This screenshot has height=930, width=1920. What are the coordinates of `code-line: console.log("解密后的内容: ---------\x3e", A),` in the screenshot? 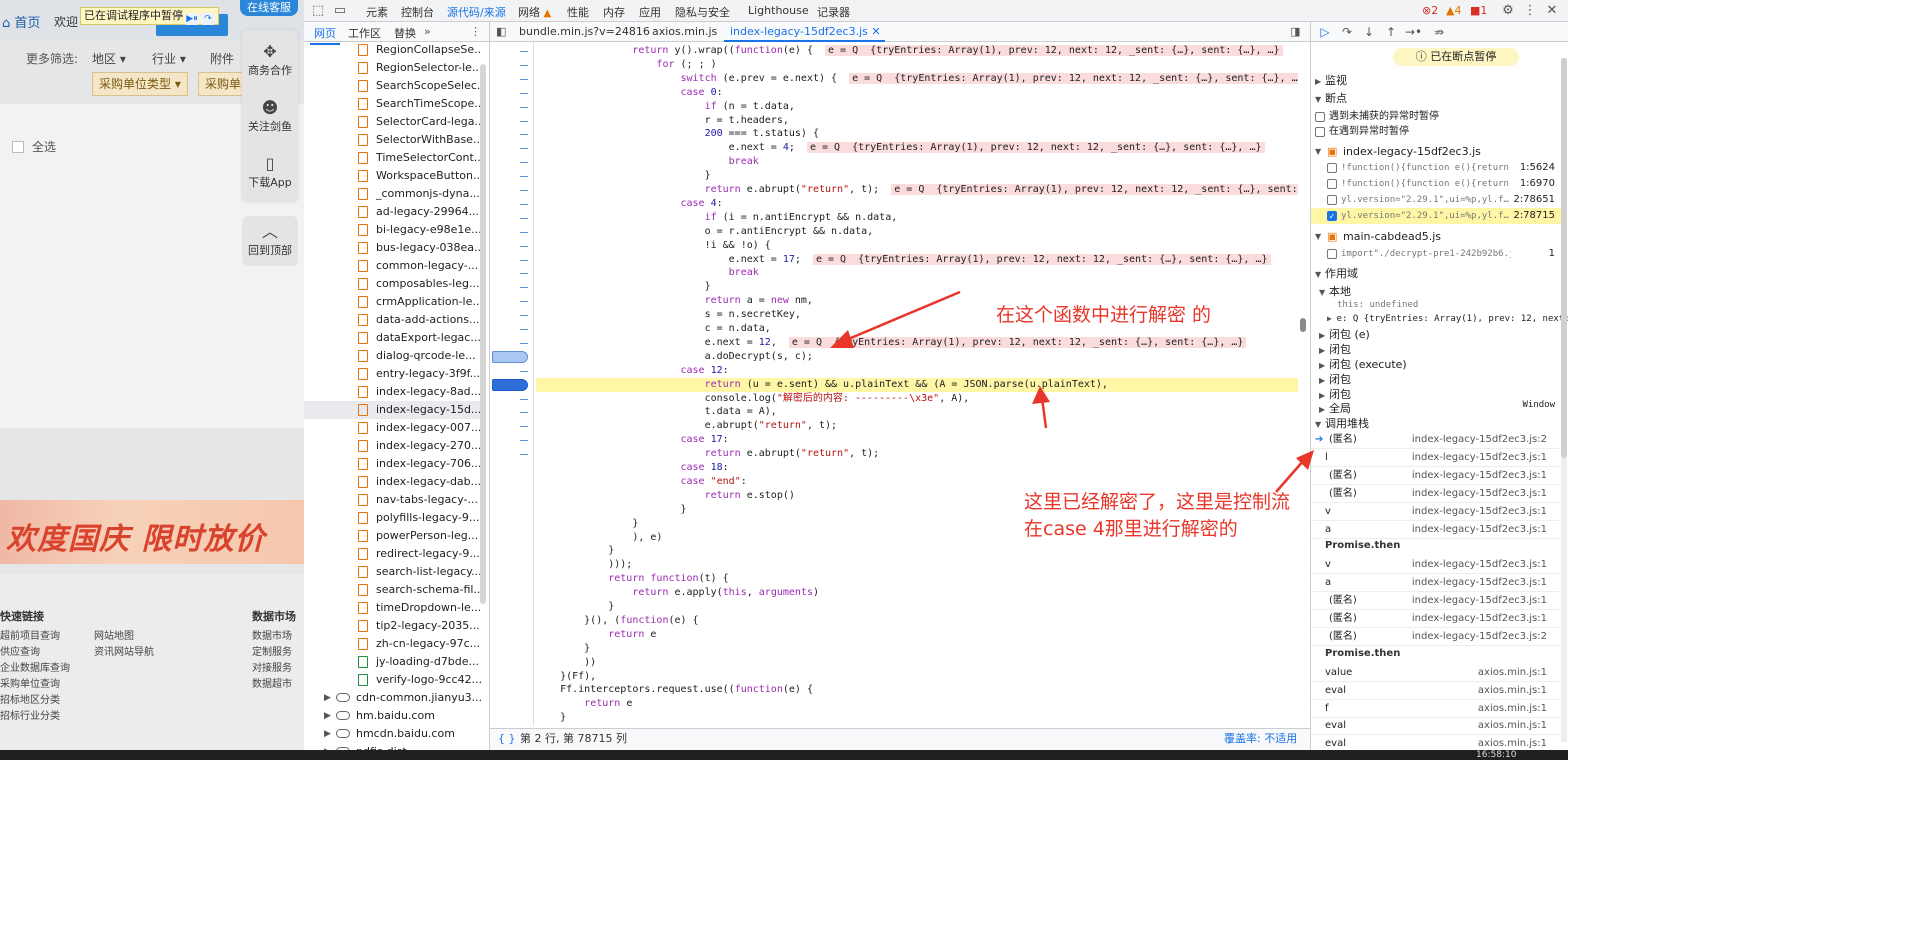 It's located at (917, 399).